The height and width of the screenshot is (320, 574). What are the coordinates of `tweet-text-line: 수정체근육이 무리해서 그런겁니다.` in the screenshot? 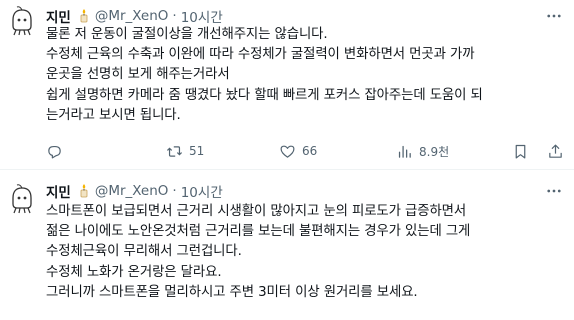 It's located at (144, 252).